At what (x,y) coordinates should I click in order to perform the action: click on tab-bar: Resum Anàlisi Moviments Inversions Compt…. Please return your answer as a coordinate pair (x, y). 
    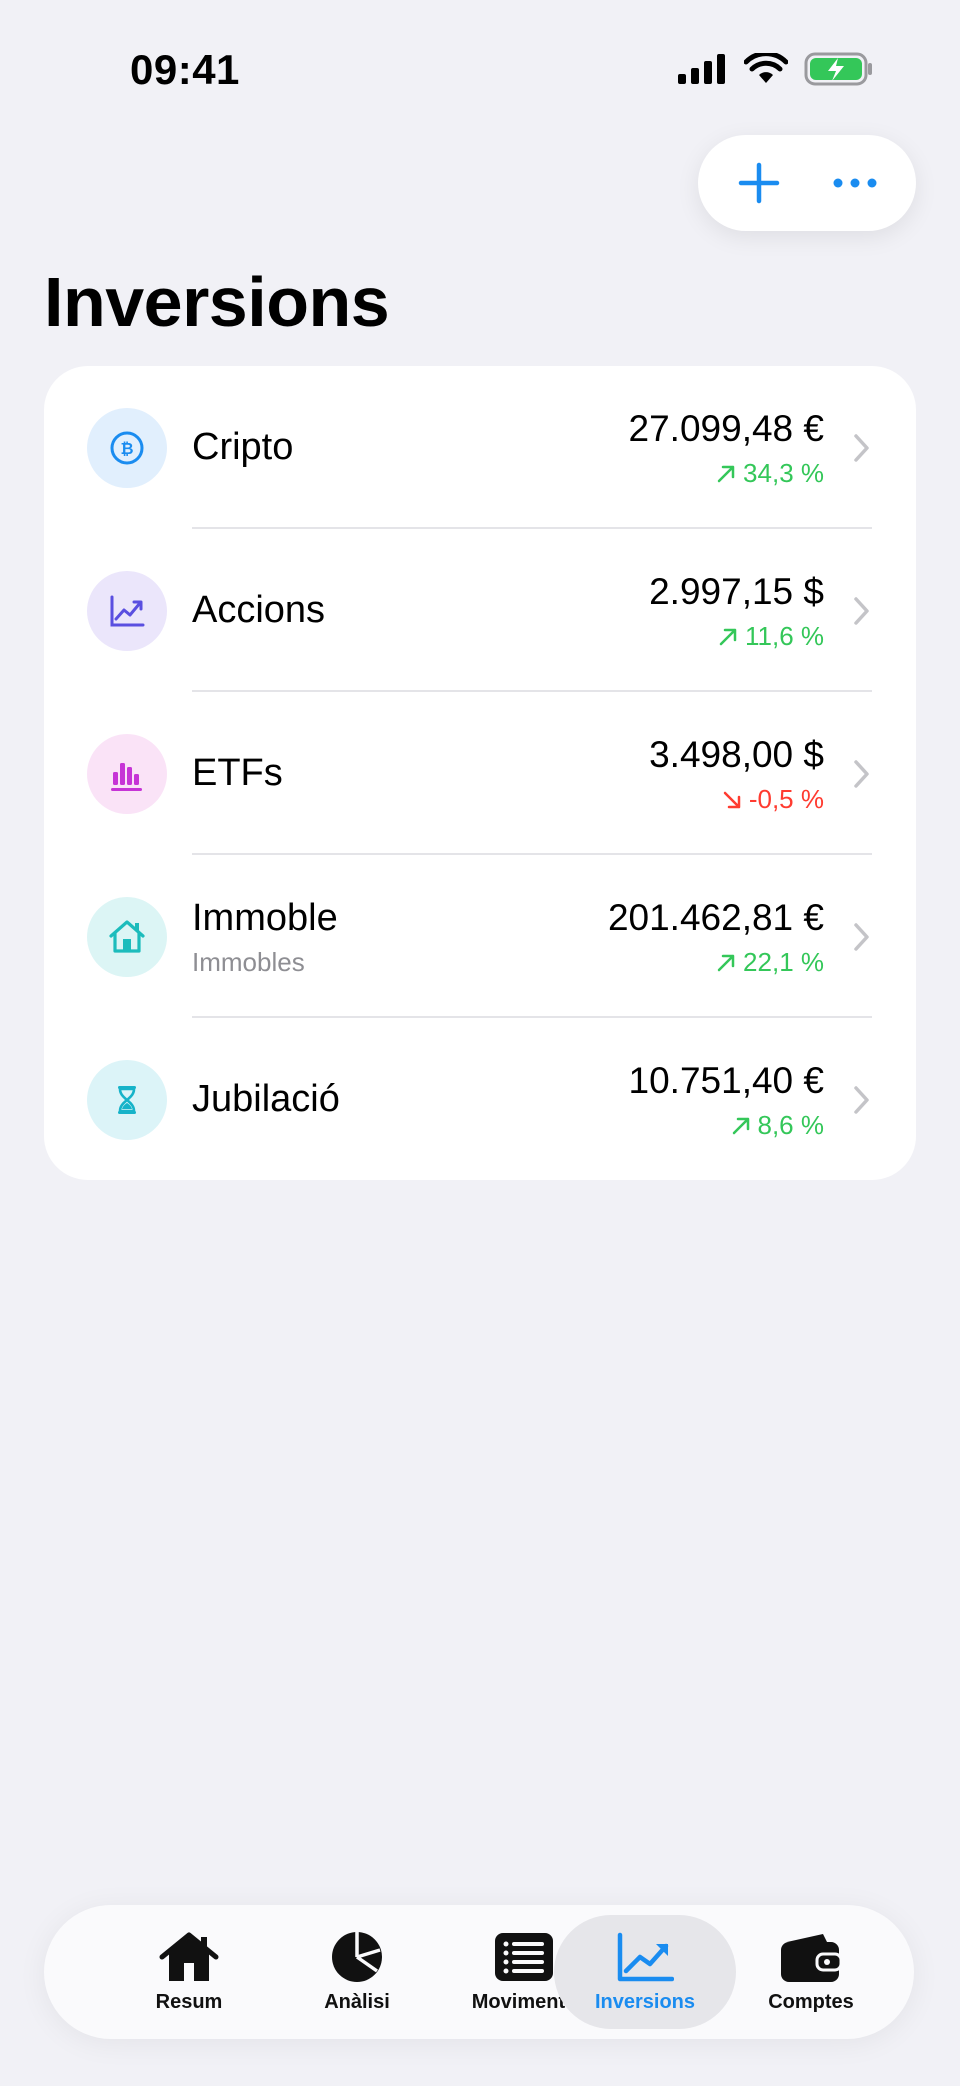
    Looking at the image, I should click on (479, 1972).